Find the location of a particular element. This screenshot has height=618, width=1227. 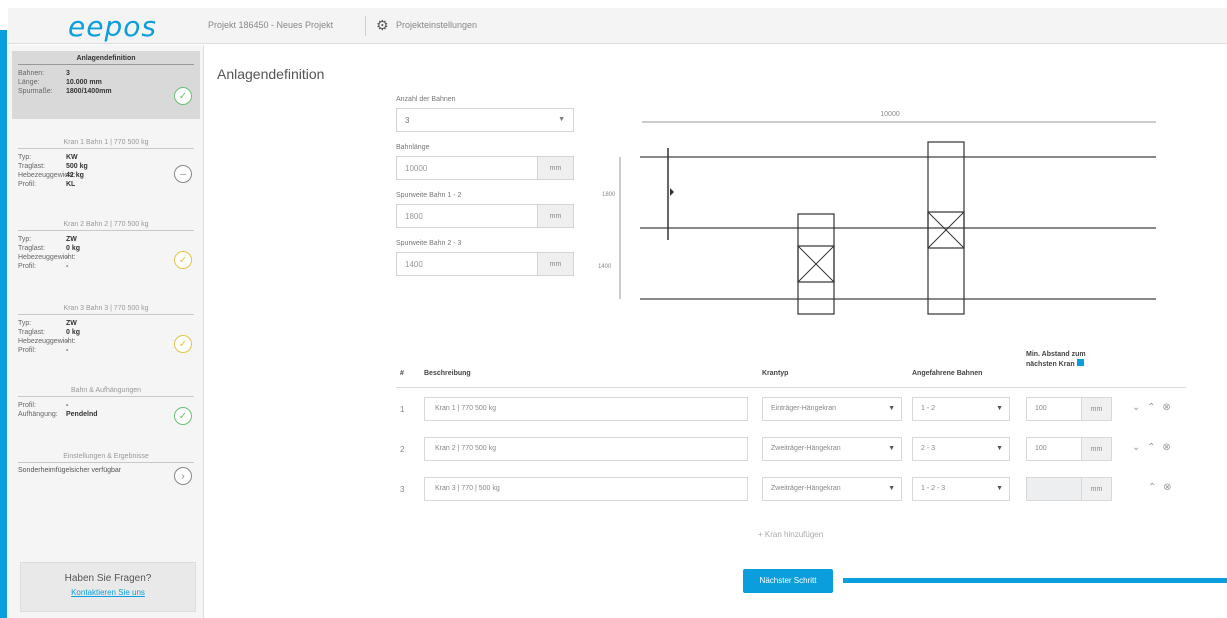

sidebar-card-title: Kran 2 Bahn 2 | 770 500 kg is located at coordinates (106, 226).